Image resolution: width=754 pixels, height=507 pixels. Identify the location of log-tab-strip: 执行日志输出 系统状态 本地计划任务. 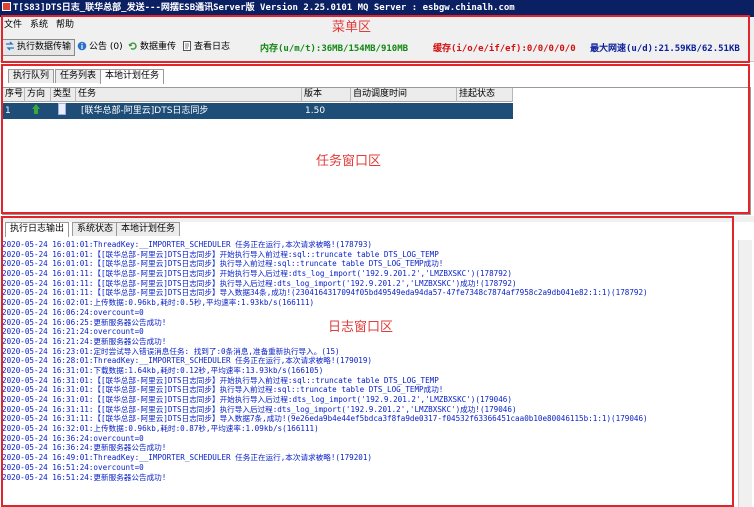
(102, 229).